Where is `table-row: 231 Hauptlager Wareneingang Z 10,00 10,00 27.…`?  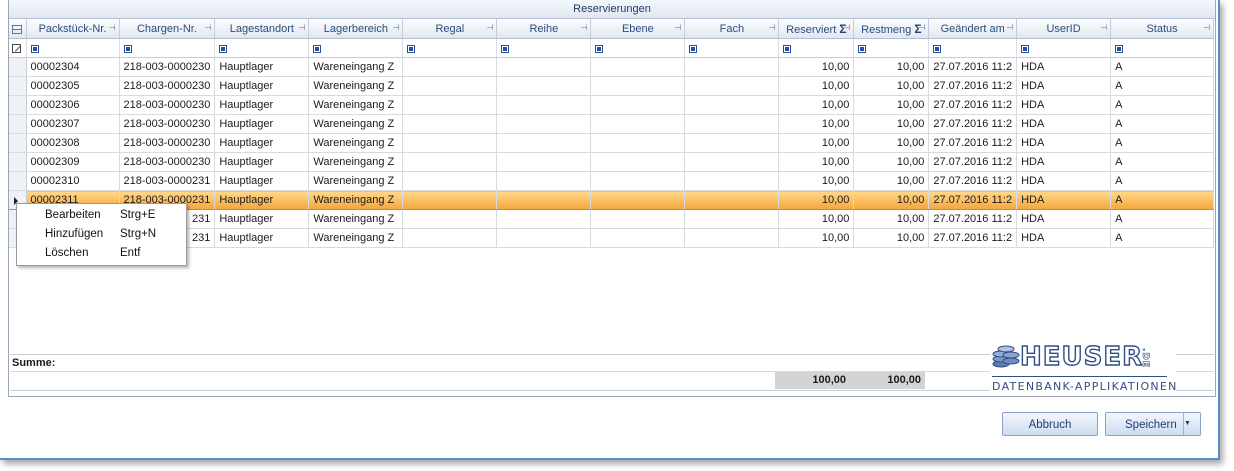 table-row: 231 Hauptlager Wareneingang Z 10,00 10,00 27.… is located at coordinates (612, 238).